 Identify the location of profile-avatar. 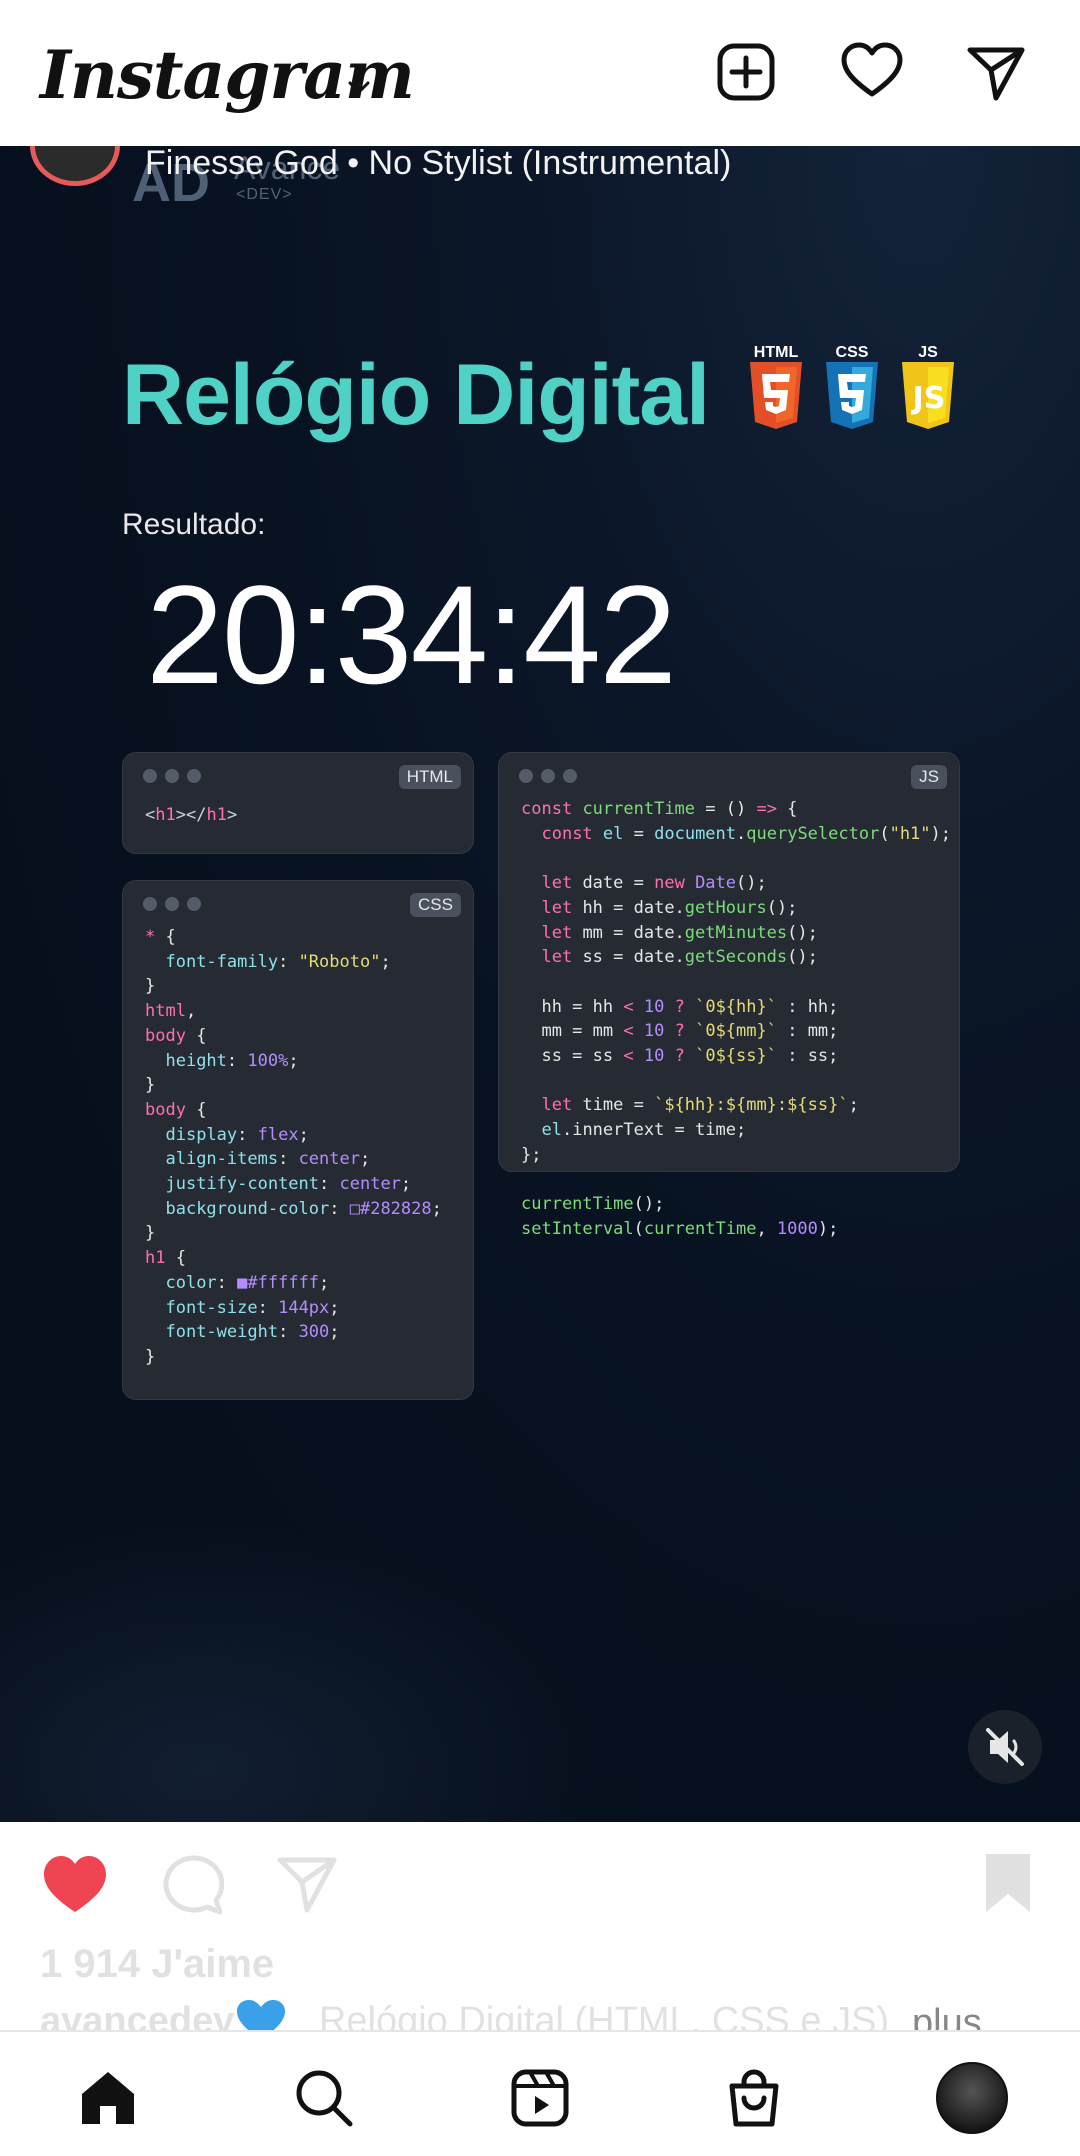
(972, 2098).